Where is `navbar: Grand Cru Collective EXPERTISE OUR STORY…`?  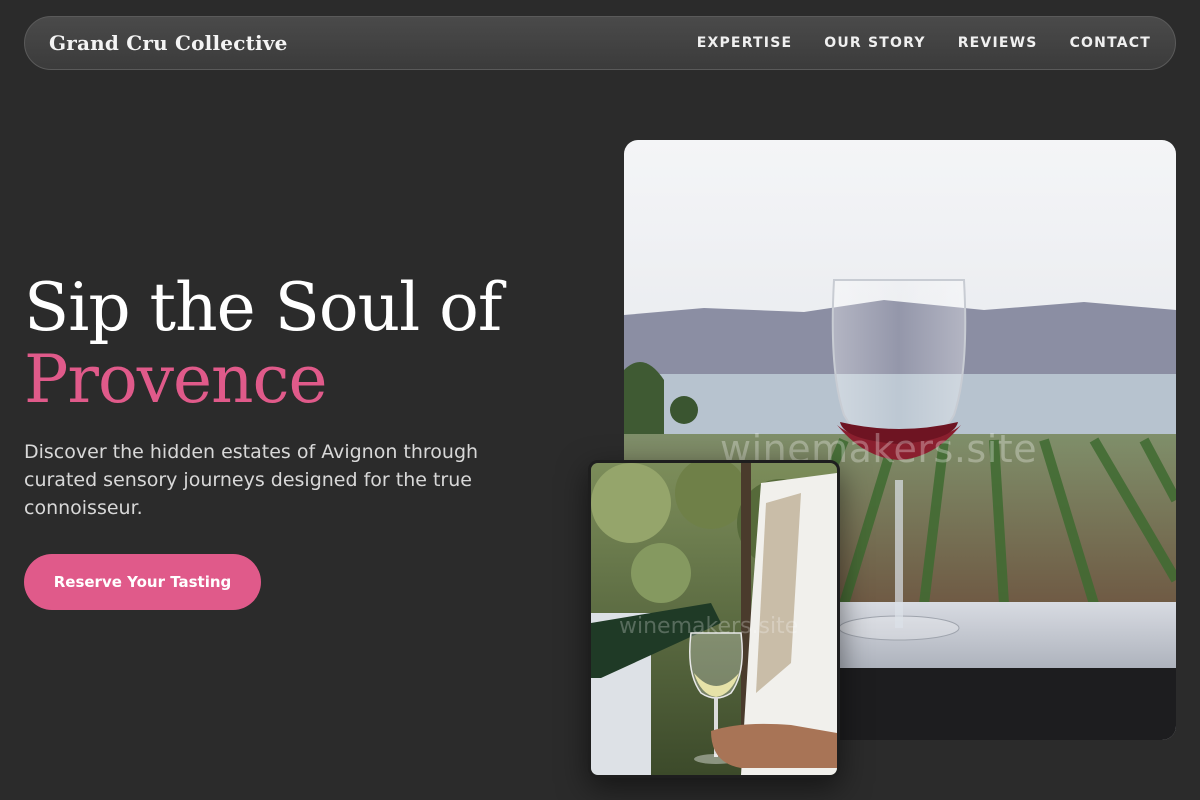 navbar: Grand Cru Collective EXPERTISE OUR STORY… is located at coordinates (600, 43).